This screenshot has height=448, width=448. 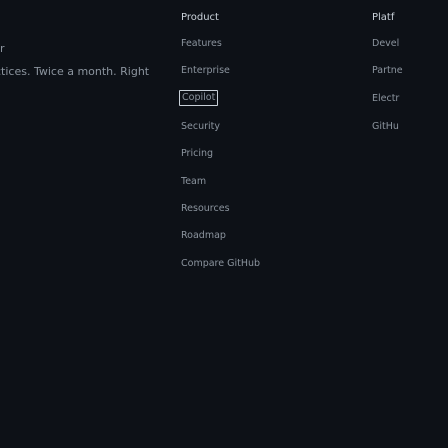 I want to click on footer-link-pricing: Pricing, so click(x=197, y=154).